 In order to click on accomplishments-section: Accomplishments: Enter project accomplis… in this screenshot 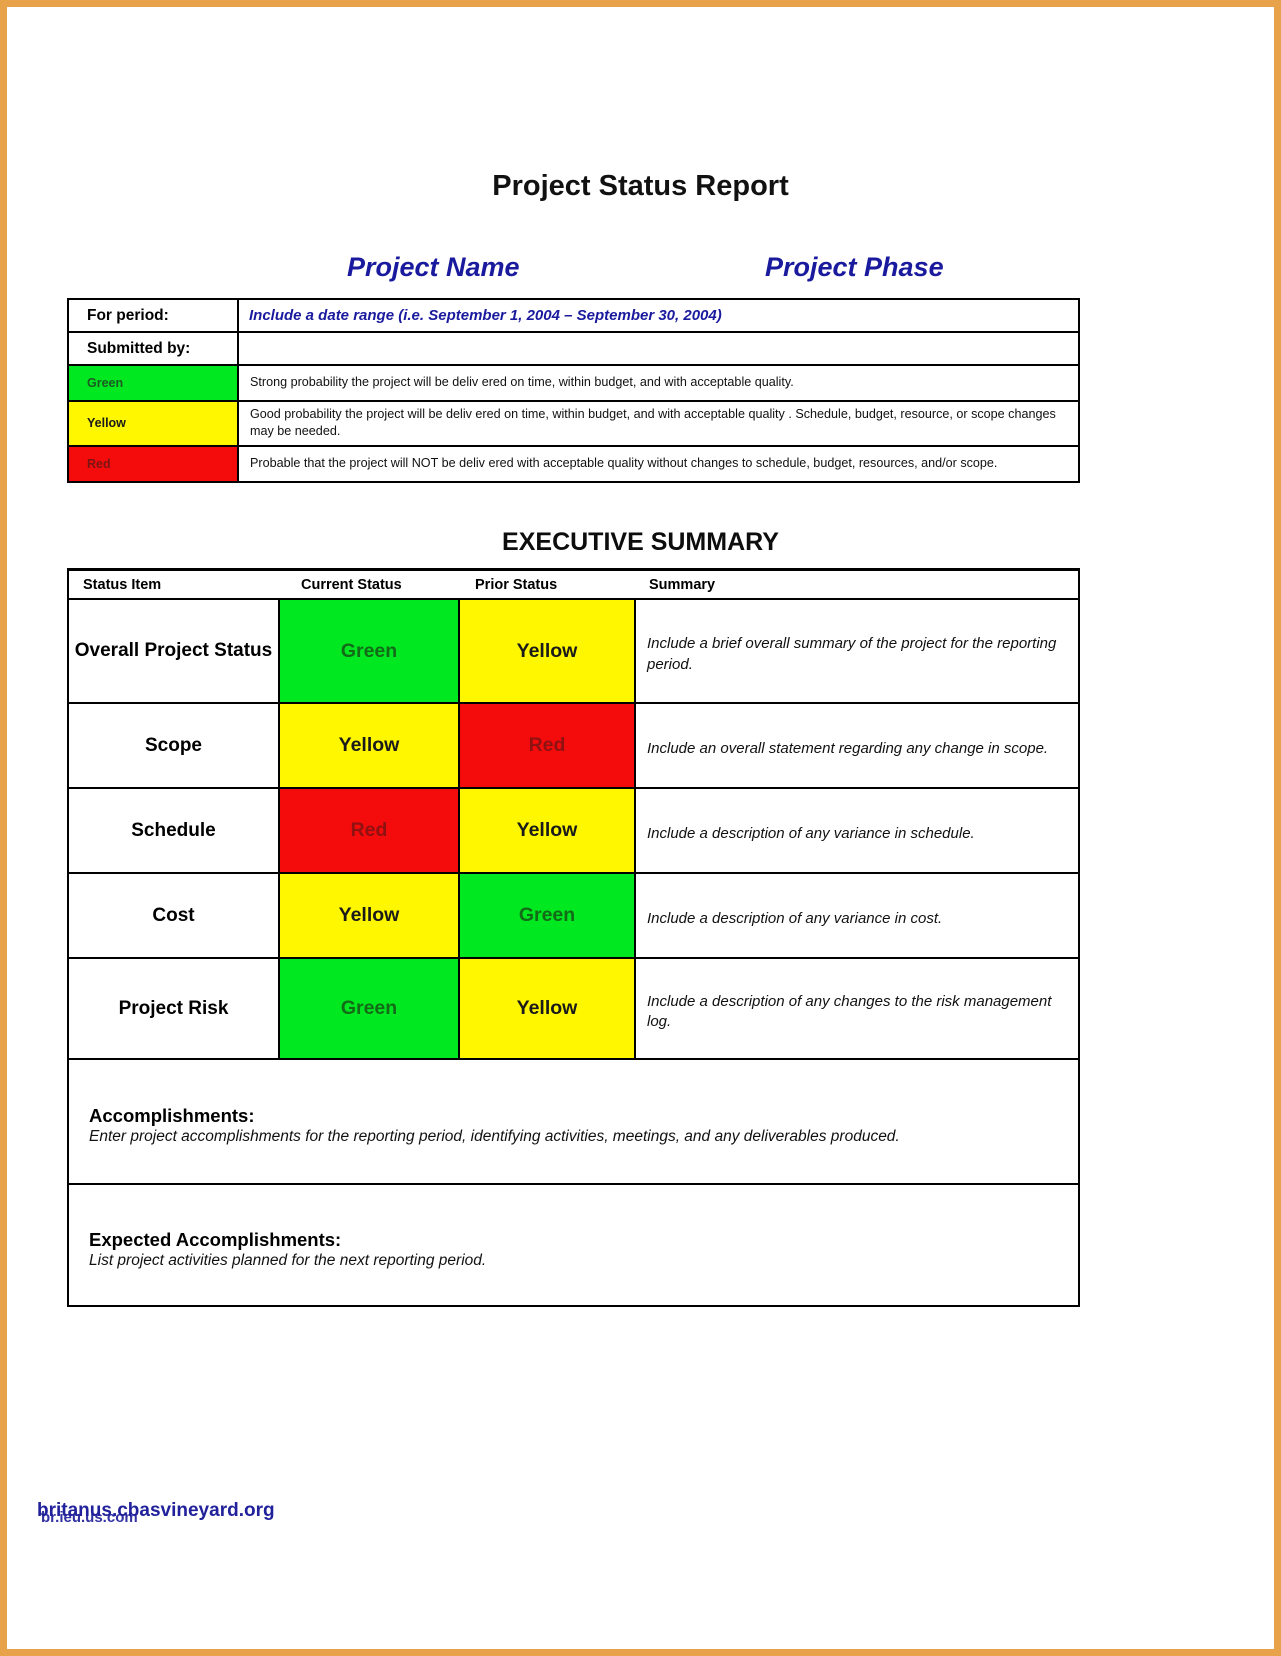, I will do `click(573, 1121)`.